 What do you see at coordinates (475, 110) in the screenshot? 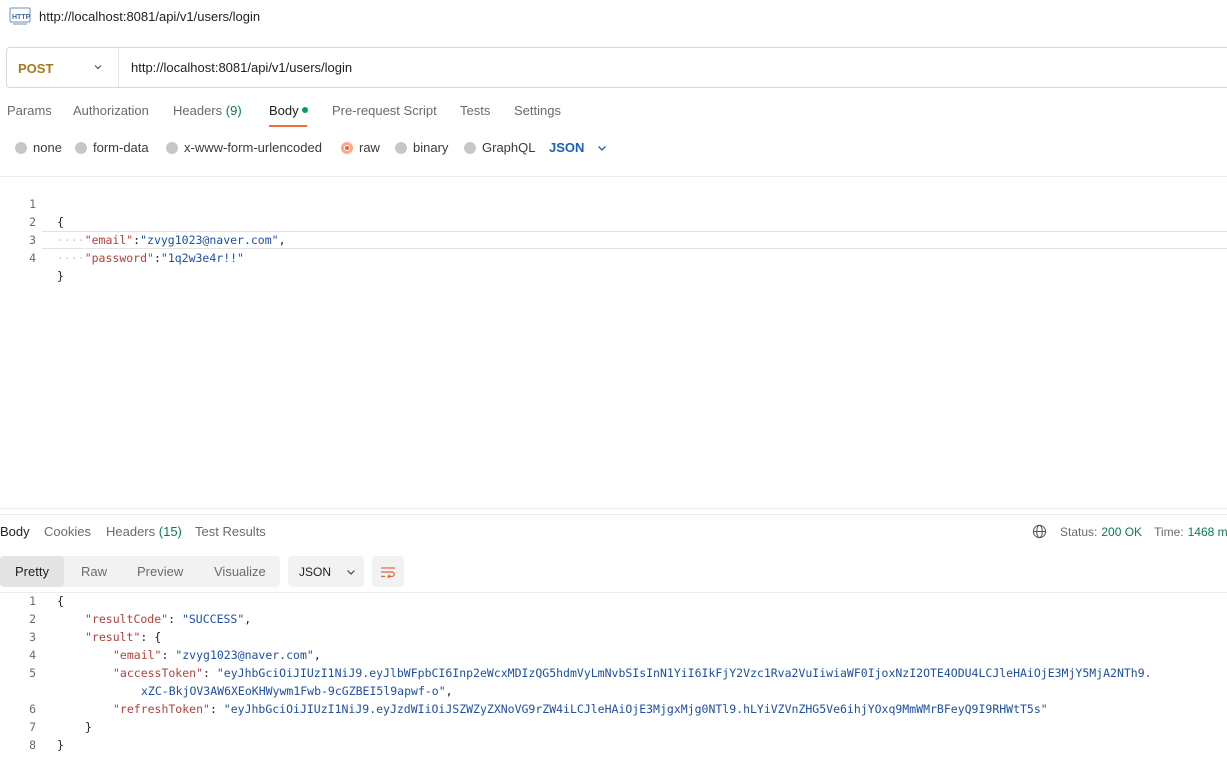
I see `tab-tests: Tests` at bounding box center [475, 110].